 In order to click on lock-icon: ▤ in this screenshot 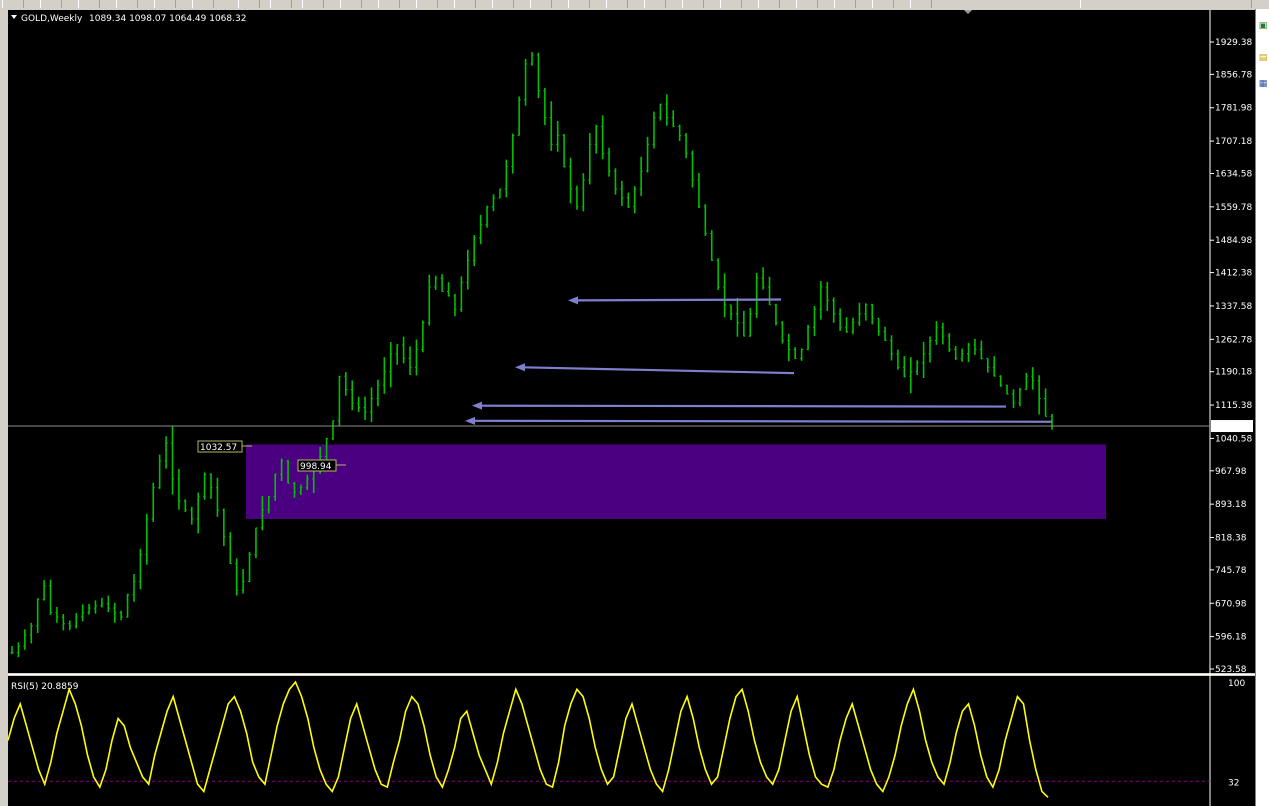, I will do `click(1263, 58)`.